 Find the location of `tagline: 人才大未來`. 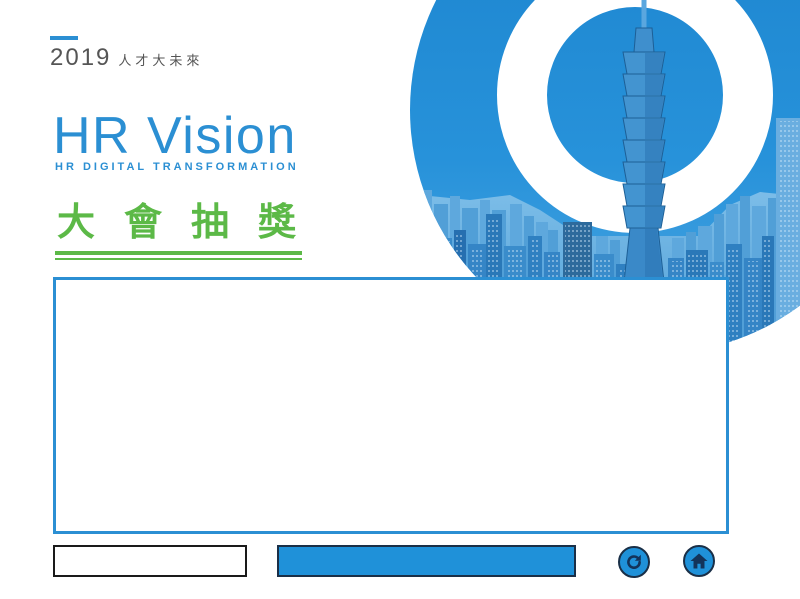

tagline: 人才大未來 is located at coordinates (161, 61).